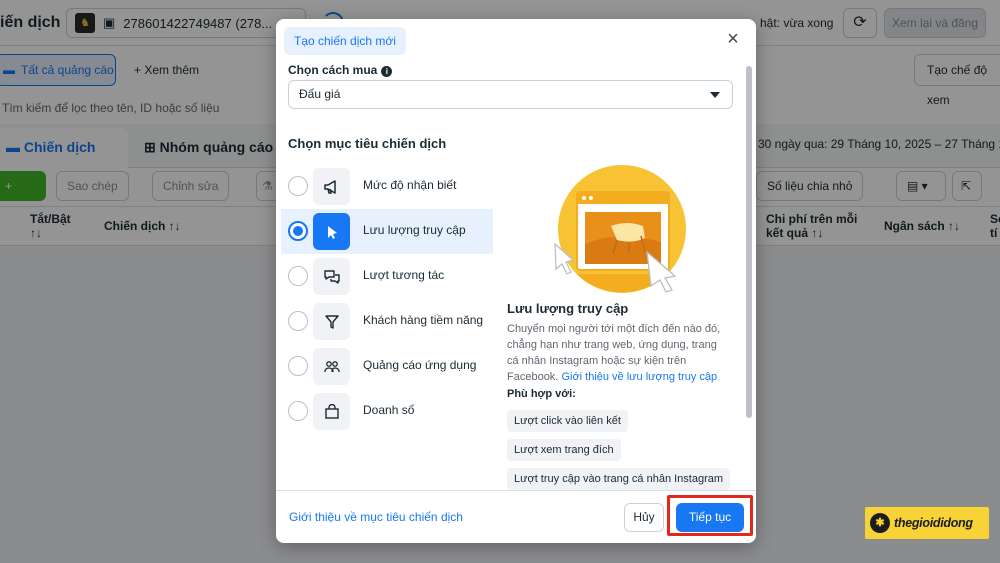  I want to click on traffic-illustration, so click(620, 229).